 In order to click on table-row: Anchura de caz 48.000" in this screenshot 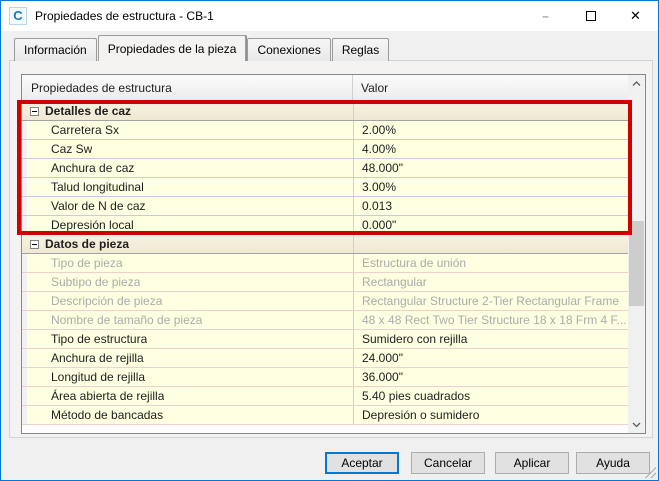, I will do `click(325, 168)`.